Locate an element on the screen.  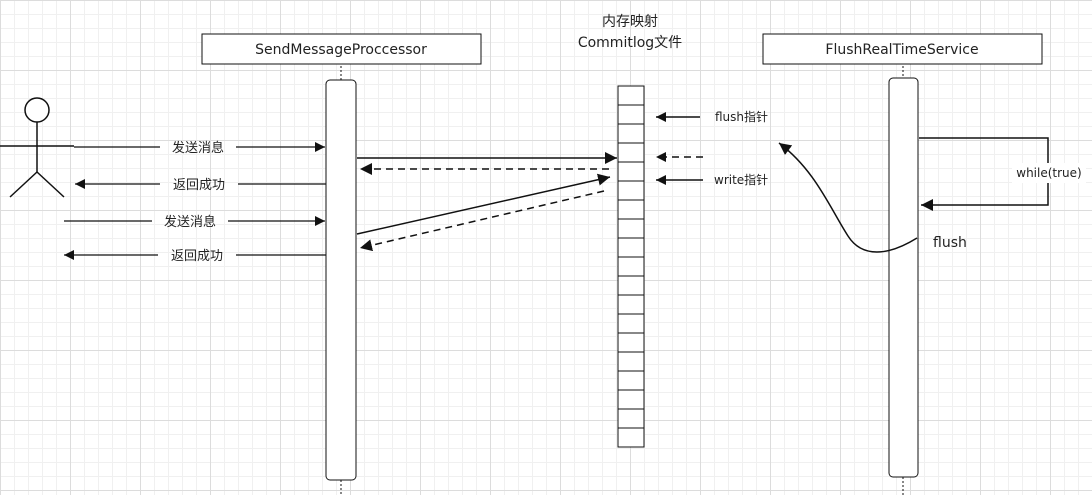
sender-activation-bar is located at coordinates (341, 280).